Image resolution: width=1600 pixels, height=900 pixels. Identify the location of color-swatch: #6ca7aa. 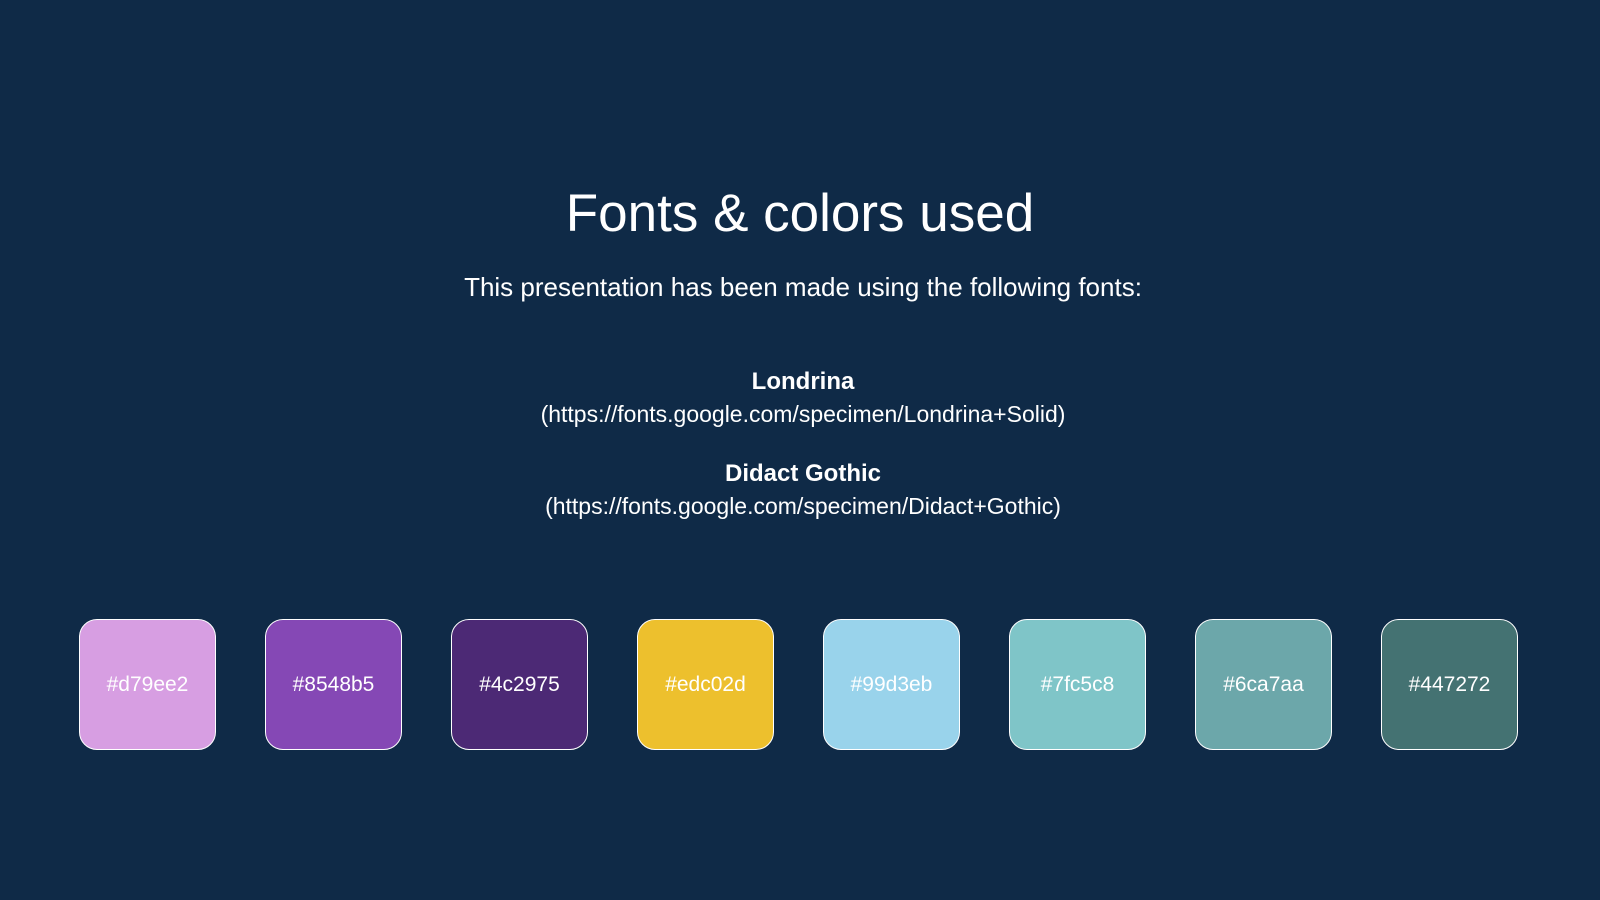
(1263, 684).